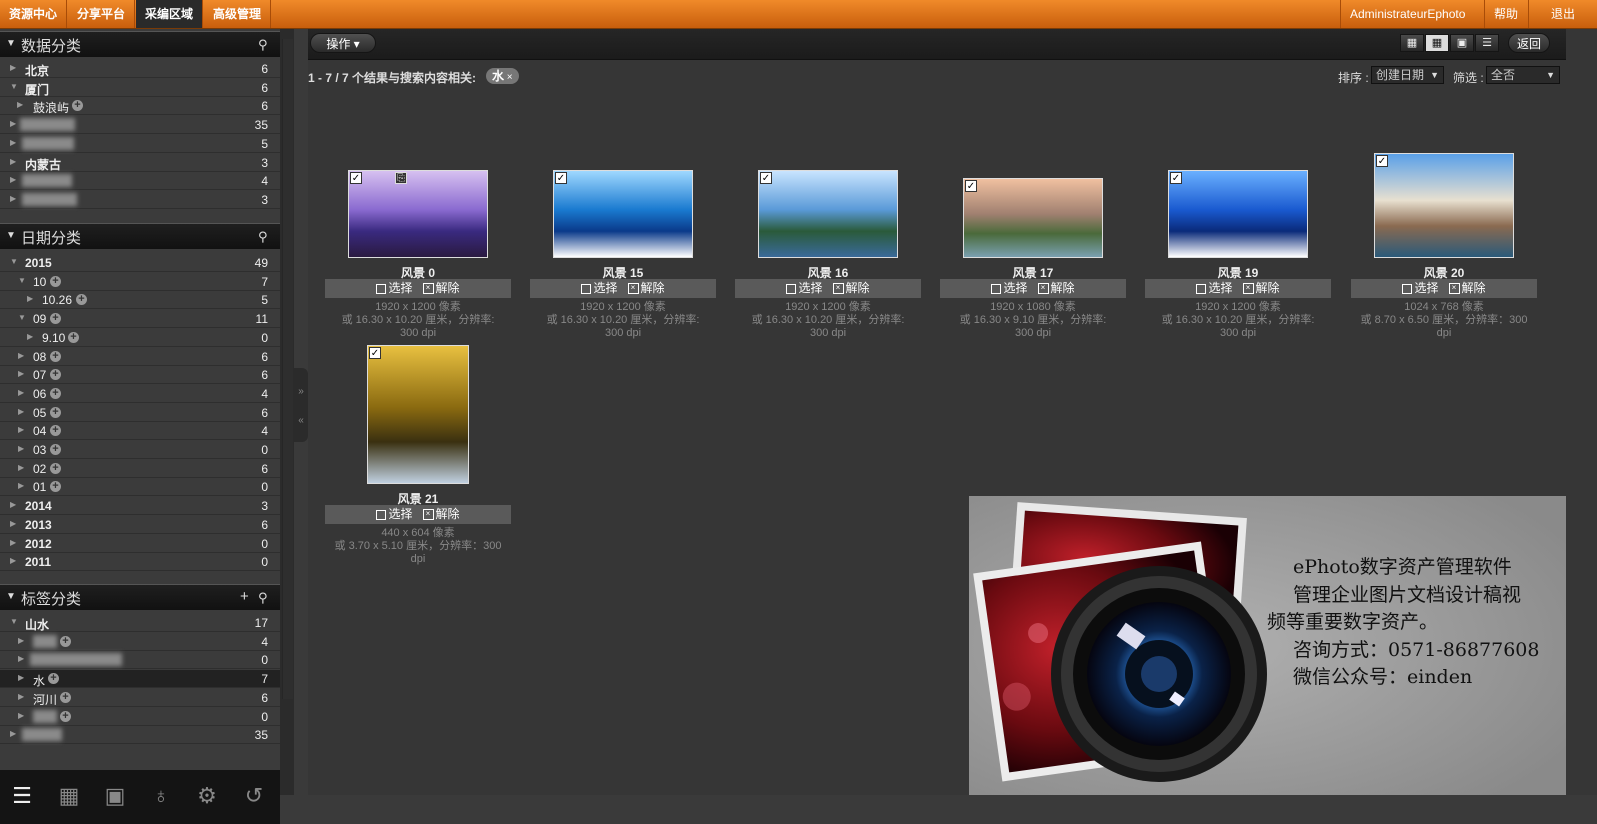 This screenshot has width=1597, height=824. What do you see at coordinates (140, 375) in the screenshot?
I see `tree-item: ▶ 07 +6` at bounding box center [140, 375].